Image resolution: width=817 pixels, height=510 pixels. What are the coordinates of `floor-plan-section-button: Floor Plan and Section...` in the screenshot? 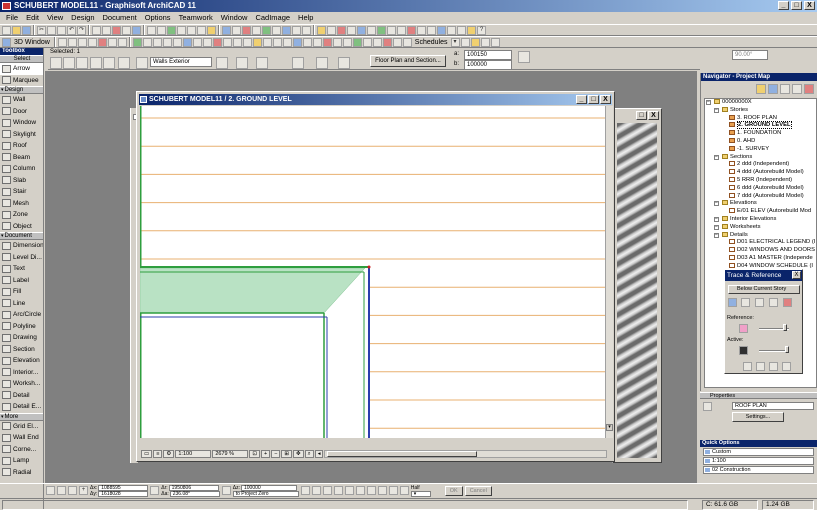 It's located at (408, 61).